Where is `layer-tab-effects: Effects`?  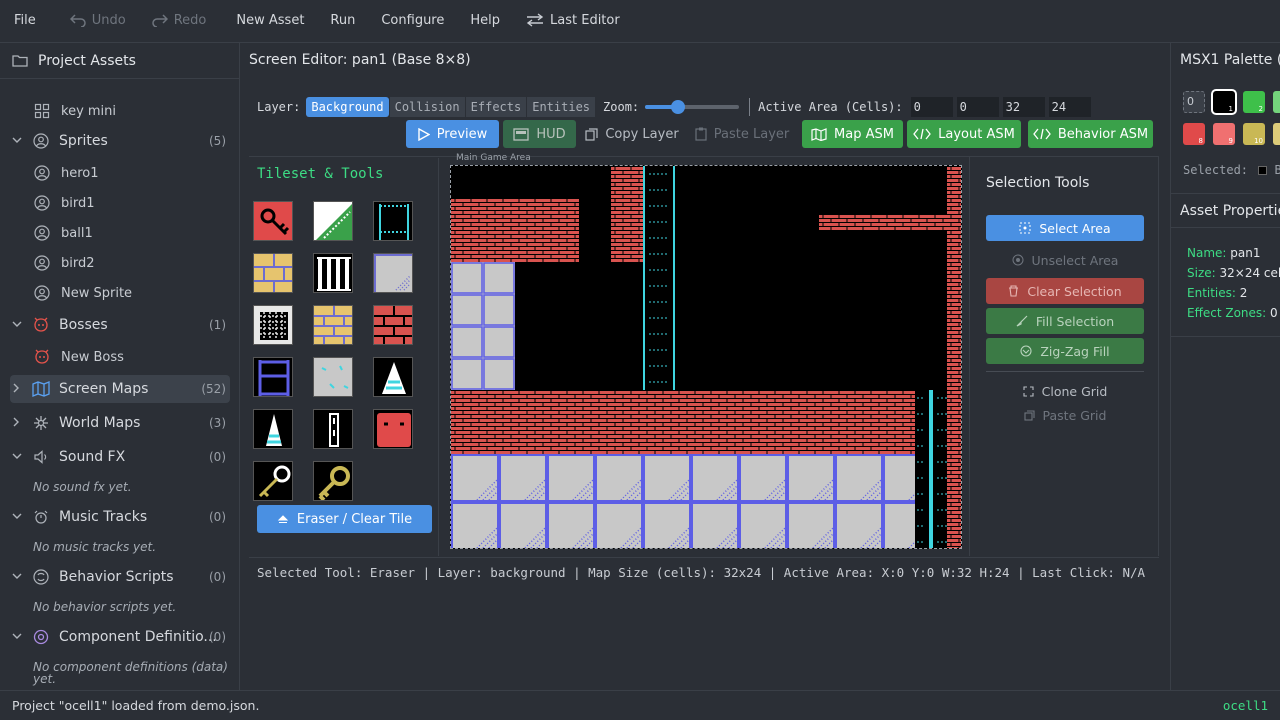
layer-tab-effects: Effects is located at coordinates (496, 107).